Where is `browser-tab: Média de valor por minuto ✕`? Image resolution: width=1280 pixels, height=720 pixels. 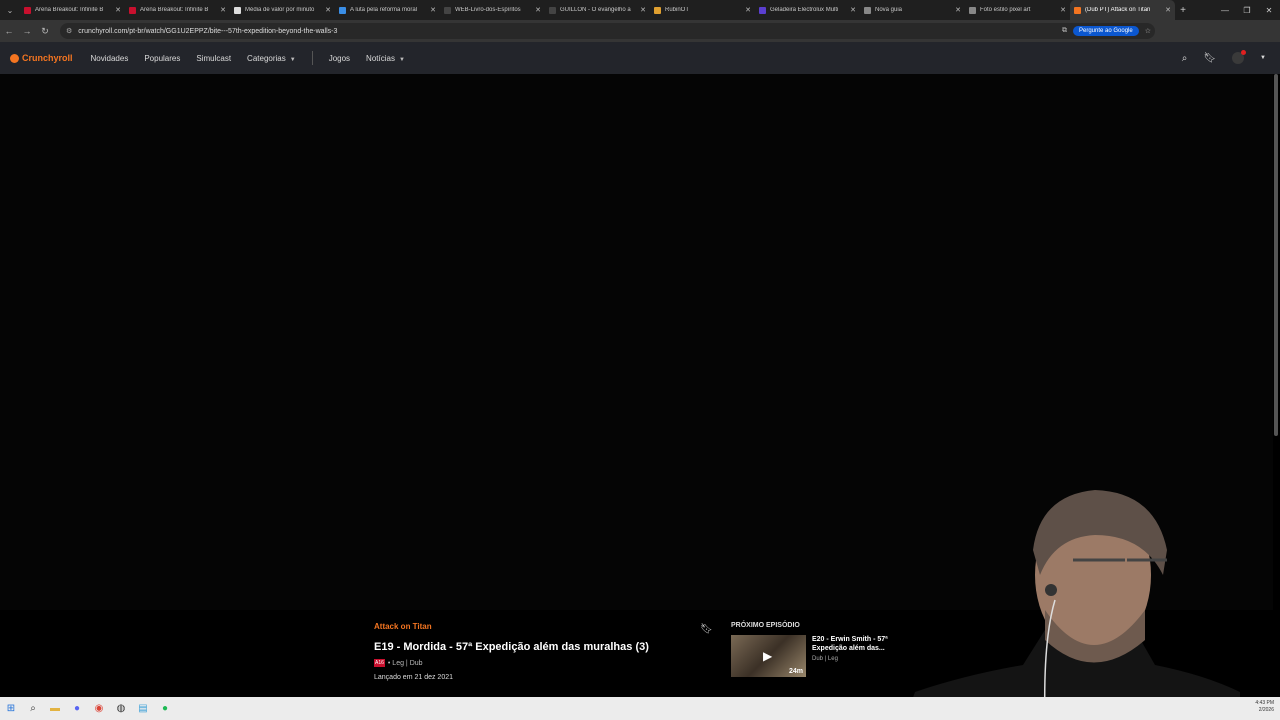 browser-tab: Média de valor por minuto ✕ is located at coordinates (282, 10).